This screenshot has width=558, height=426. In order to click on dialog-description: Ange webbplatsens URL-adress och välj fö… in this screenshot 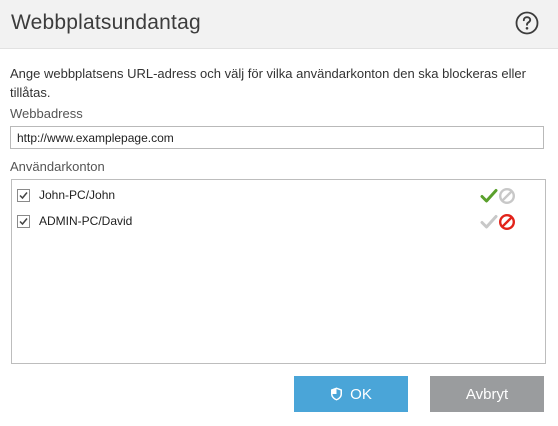, I will do `click(268, 83)`.